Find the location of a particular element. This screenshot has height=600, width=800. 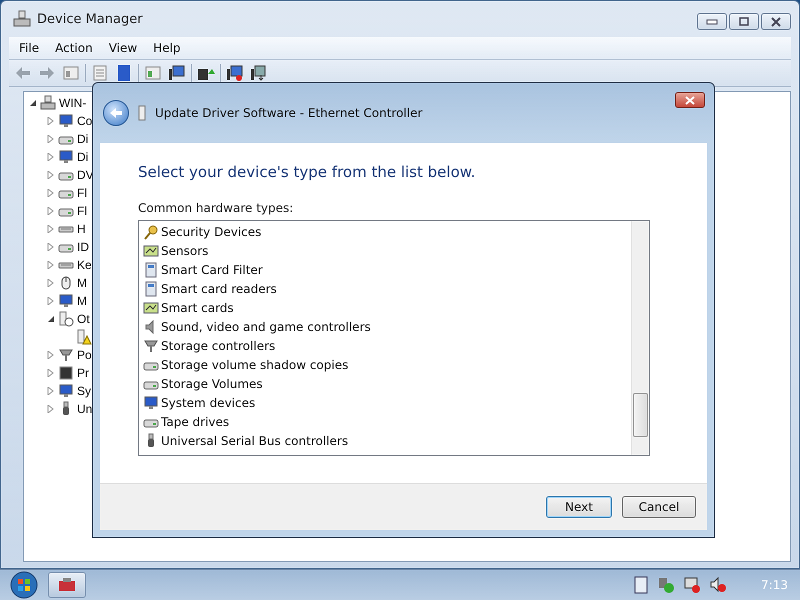

disable-device-icon is located at coordinates (235, 73).